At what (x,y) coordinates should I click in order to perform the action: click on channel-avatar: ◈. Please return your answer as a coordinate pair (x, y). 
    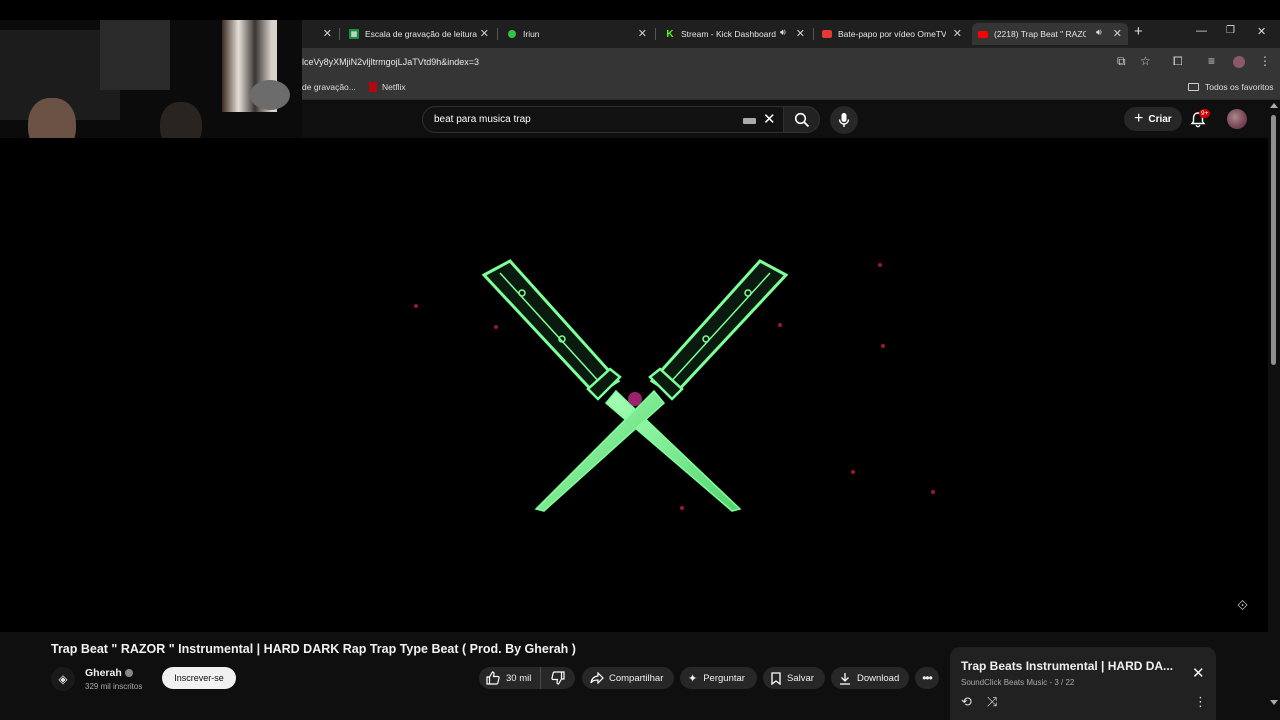
    Looking at the image, I should click on (63, 679).